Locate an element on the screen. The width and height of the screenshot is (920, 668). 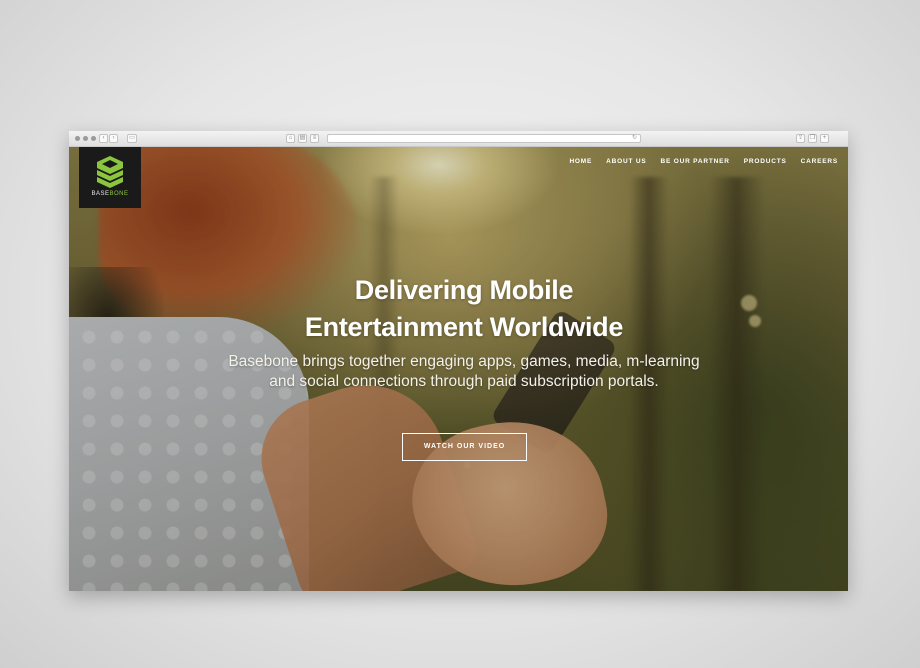
nav-item-about-us: ABOUT US is located at coordinates (626, 162).